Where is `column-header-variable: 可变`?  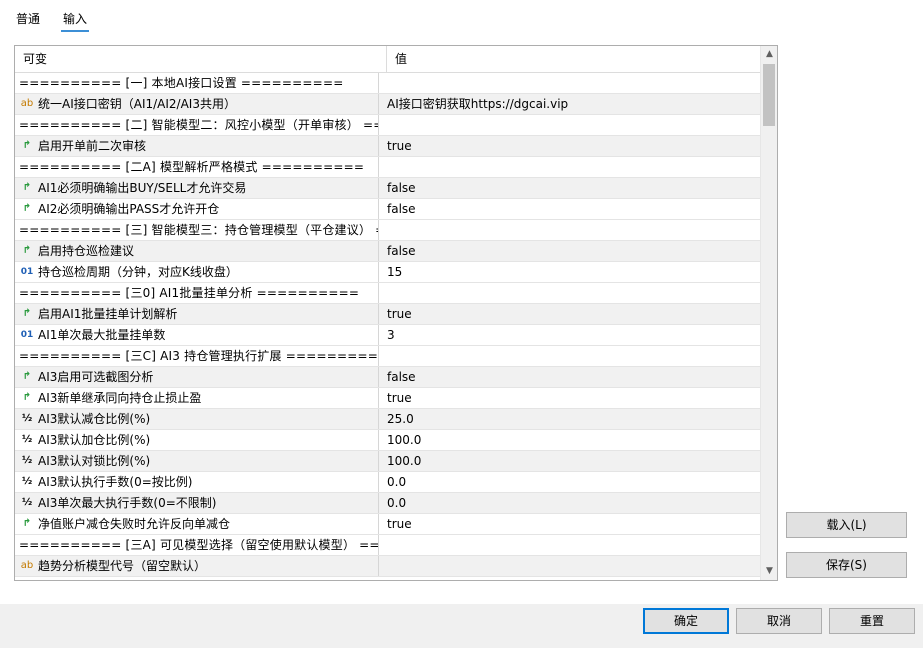
column-header-variable: 可变 is located at coordinates (201, 59).